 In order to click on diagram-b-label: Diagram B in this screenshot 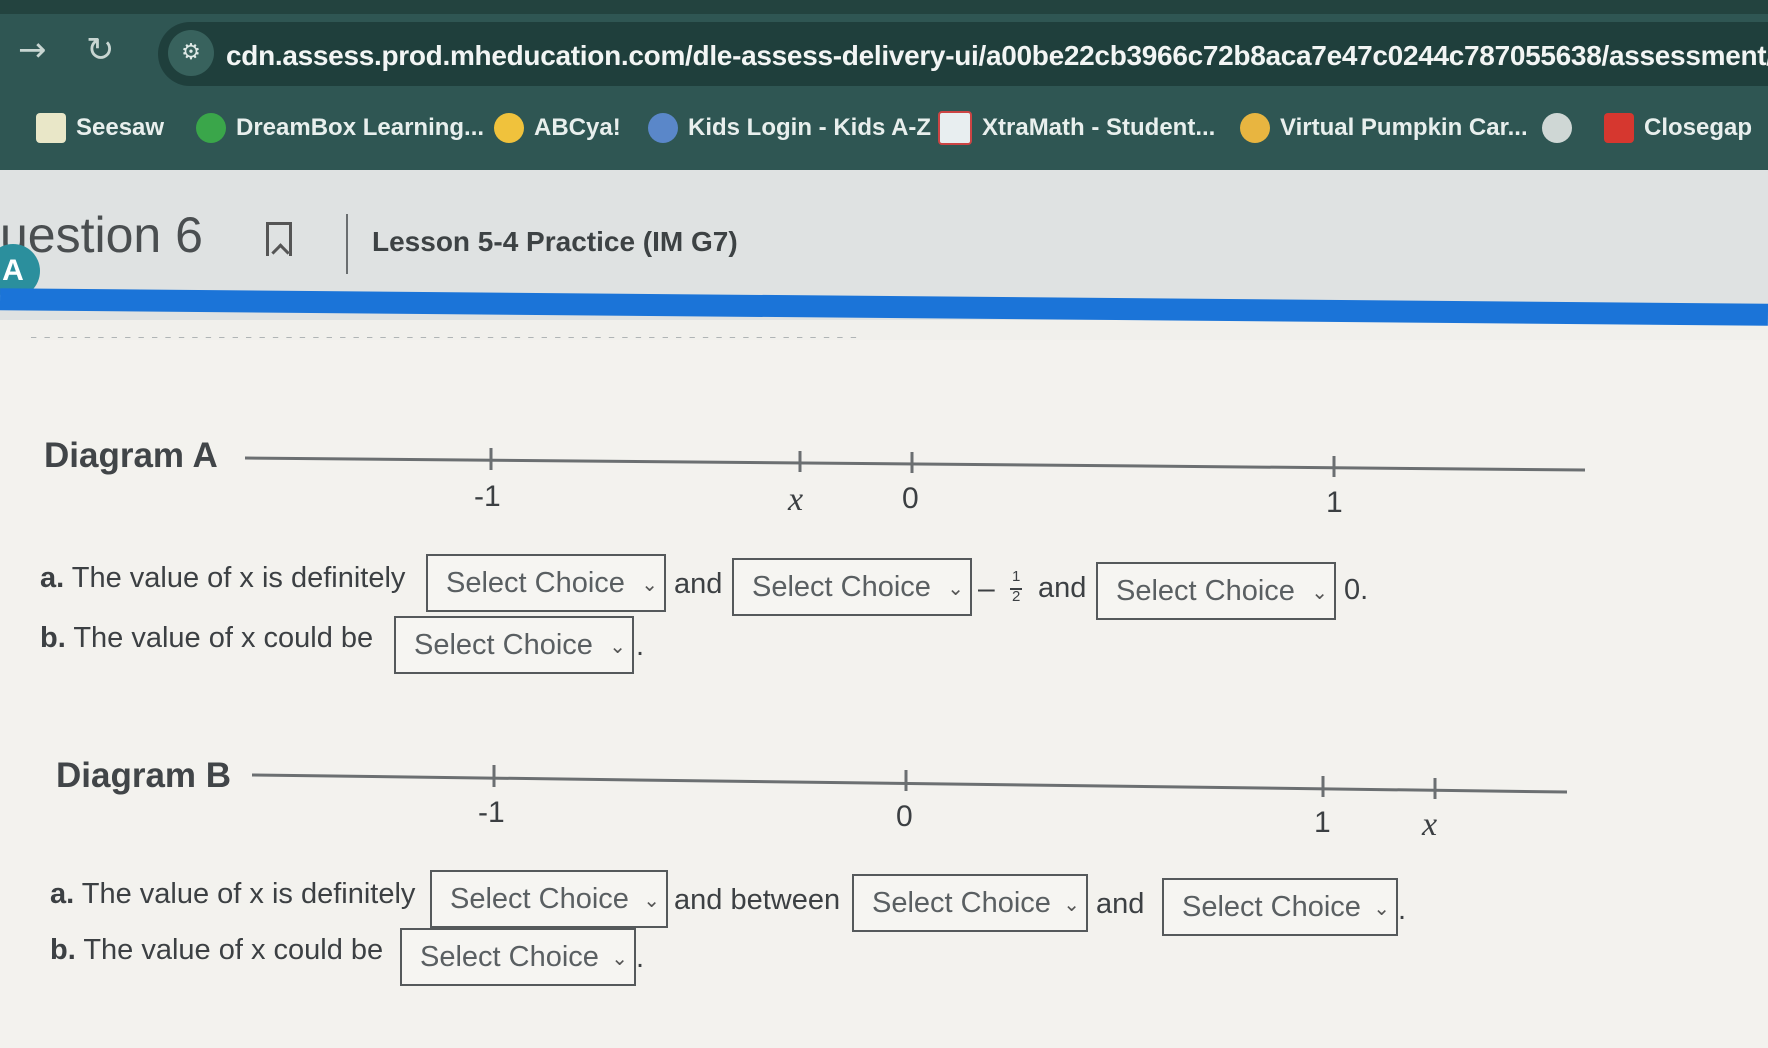, I will do `click(144, 775)`.